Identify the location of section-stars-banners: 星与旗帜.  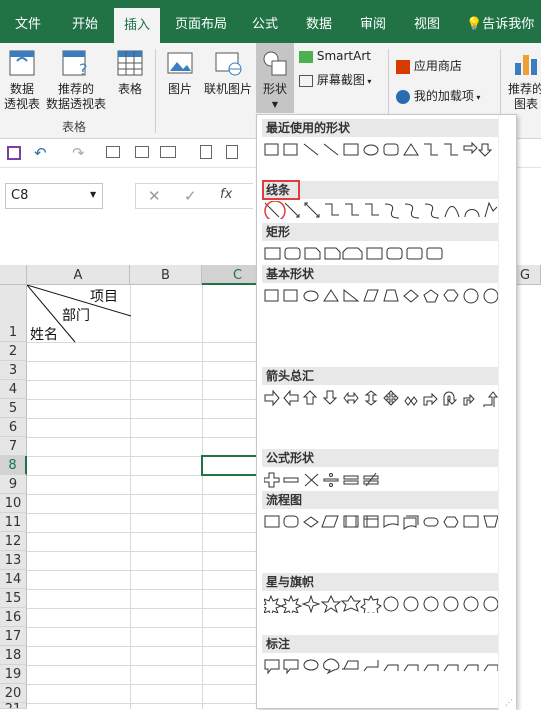
(380, 582).